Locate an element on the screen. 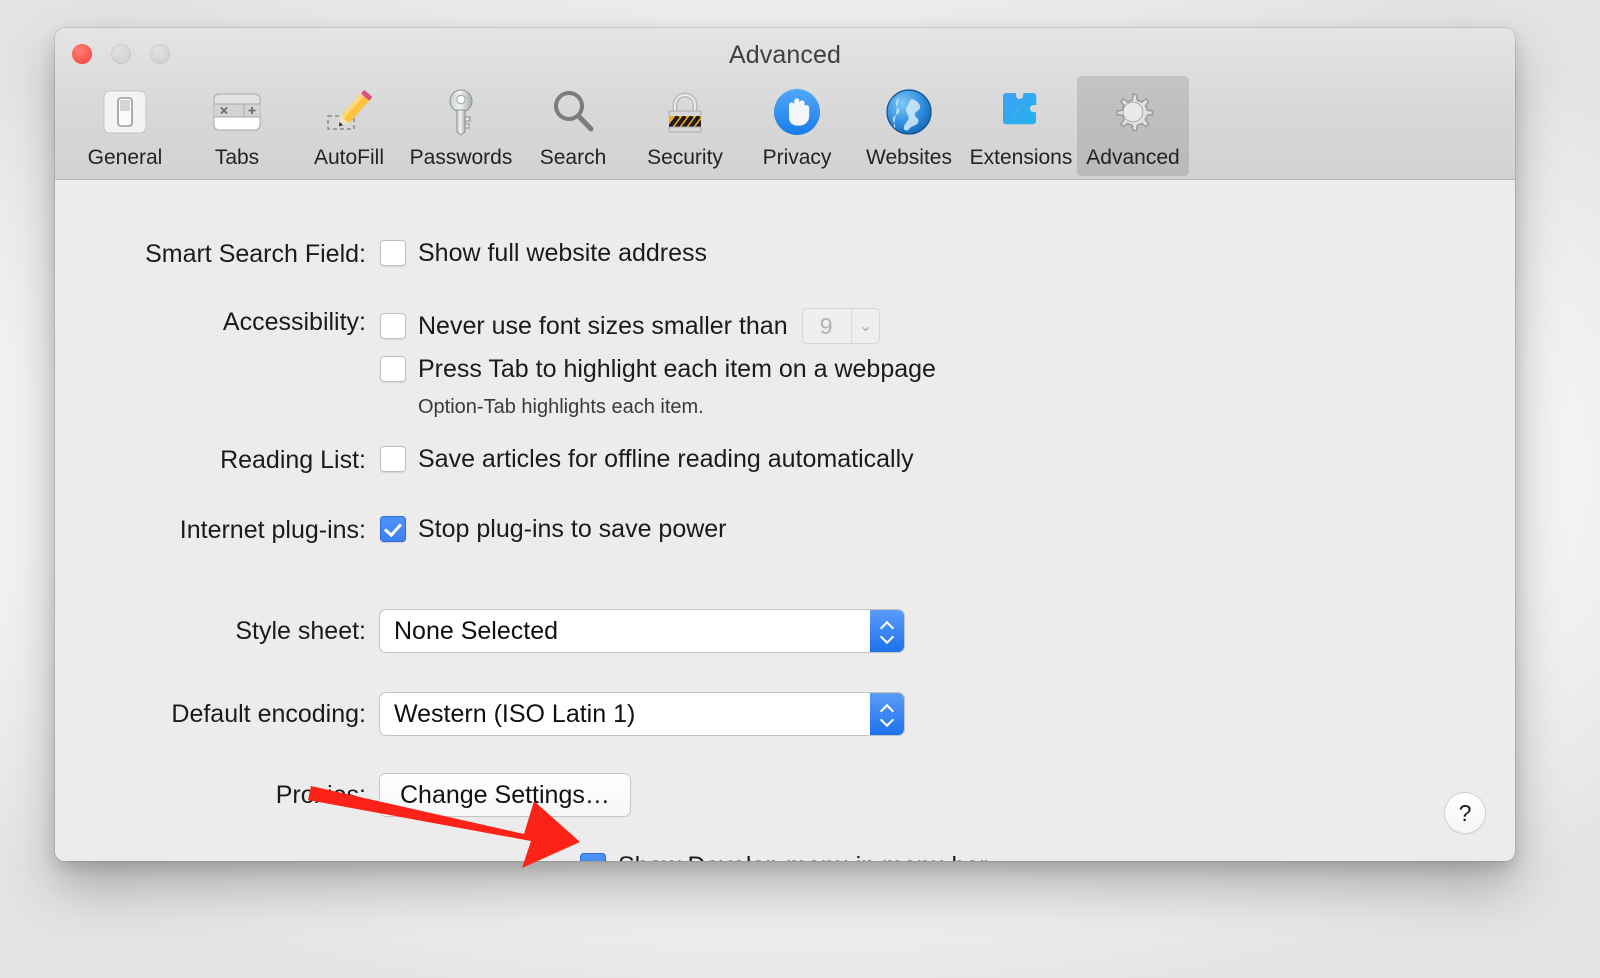 This screenshot has height=978, width=1600. globe-icon is located at coordinates (909, 112).